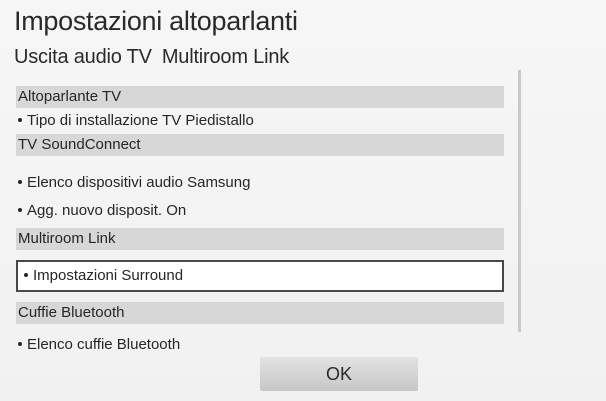 The height and width of the screenshot is (401, 606). Describe the element at coordinates (108, 275) in the screenshot. I see `list-item-label: Impostazioni Surround` at that location.